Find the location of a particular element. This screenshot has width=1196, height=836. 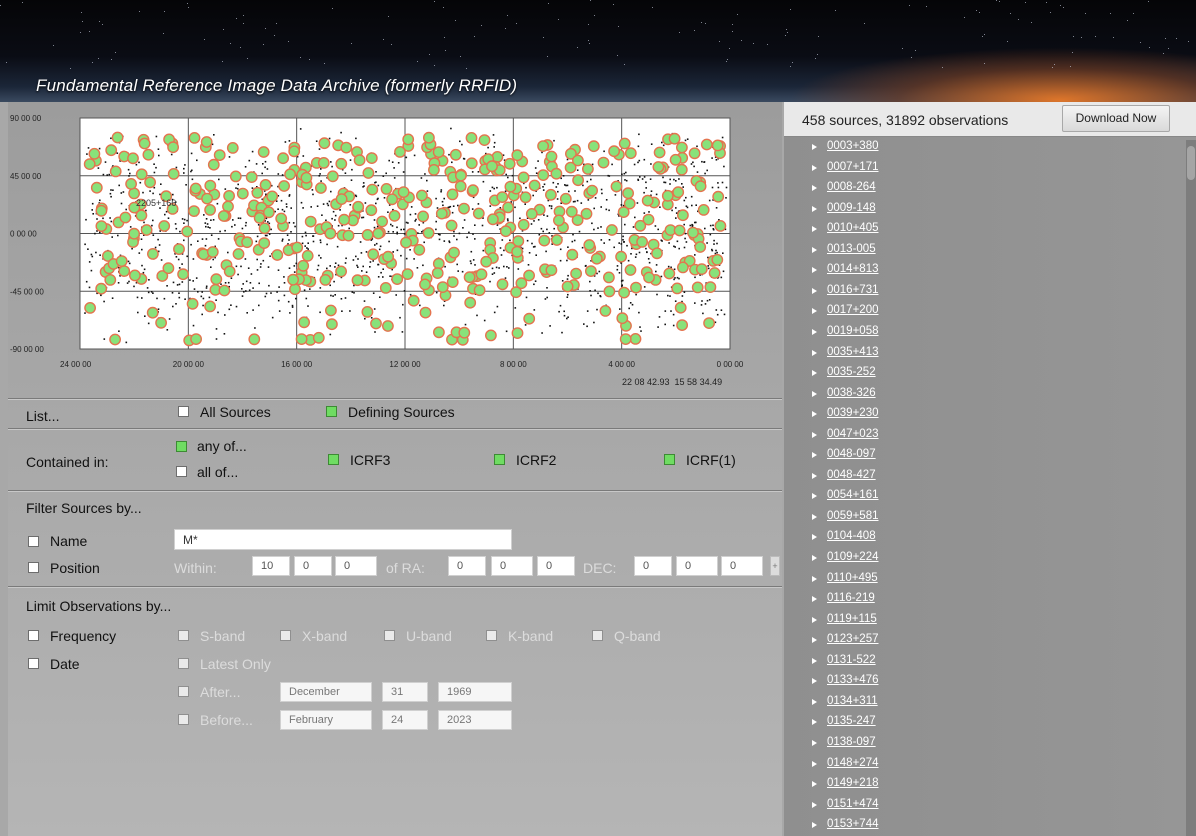

s-band-checkbox is located at coordinates (183, 635).